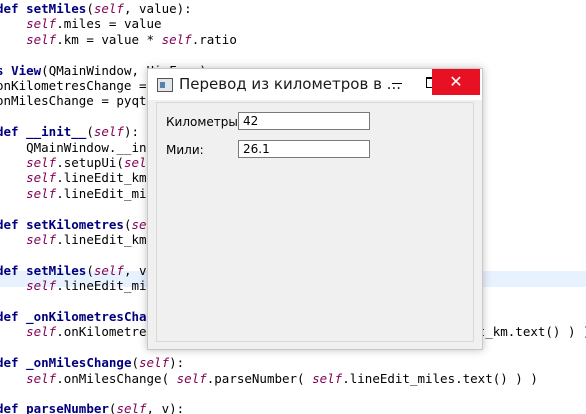 The height and width of the screenshot is (414, 586). I want to click on code-token: View, so click(26, 70).